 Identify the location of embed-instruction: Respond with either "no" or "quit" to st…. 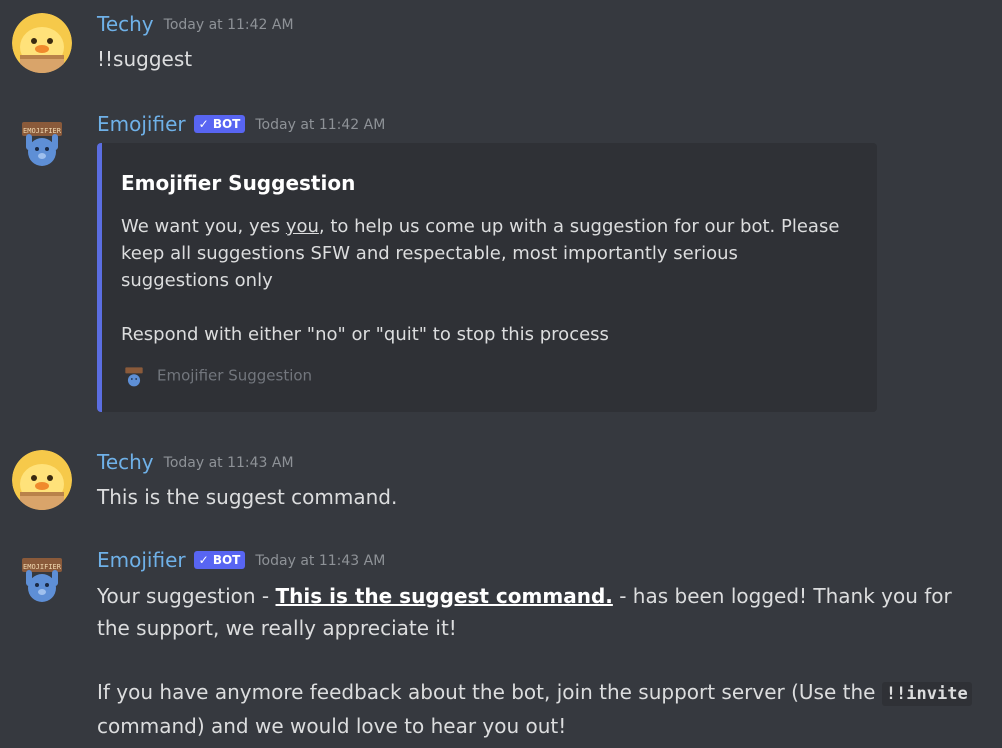
(365, 334).